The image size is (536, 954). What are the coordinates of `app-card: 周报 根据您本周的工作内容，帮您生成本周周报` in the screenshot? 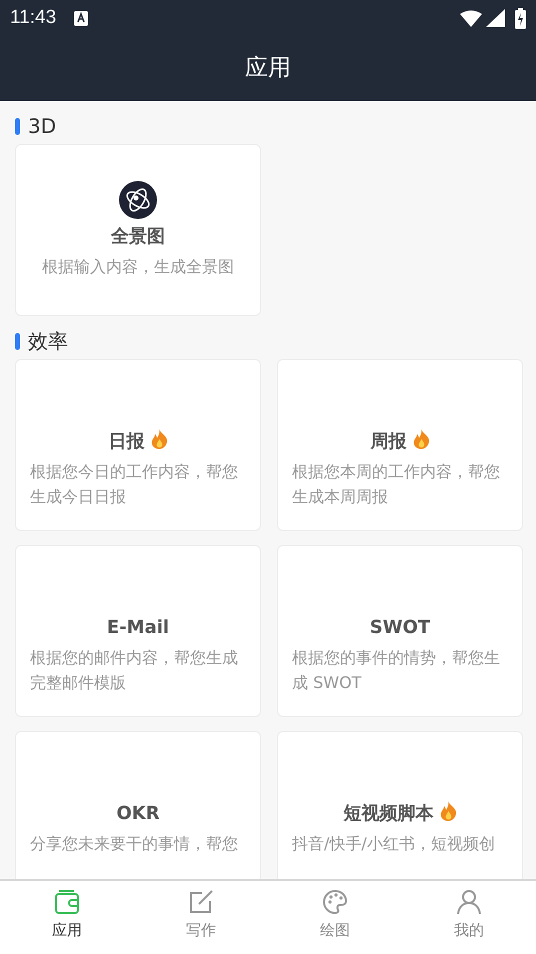 It's located at (400, 445).